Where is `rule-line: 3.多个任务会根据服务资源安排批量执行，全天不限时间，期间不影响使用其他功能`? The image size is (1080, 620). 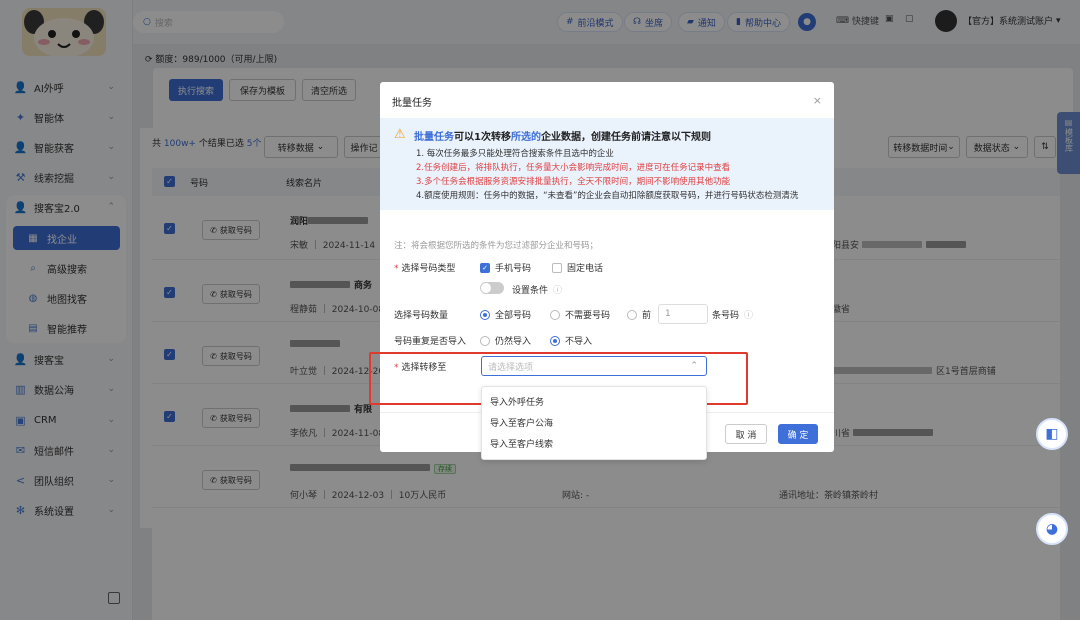
rule-line: 3.多个任务会根据服务资源安排批量执行，全天不限时间，期间不影响使用其他功能 is located at coordinates (573, 182).